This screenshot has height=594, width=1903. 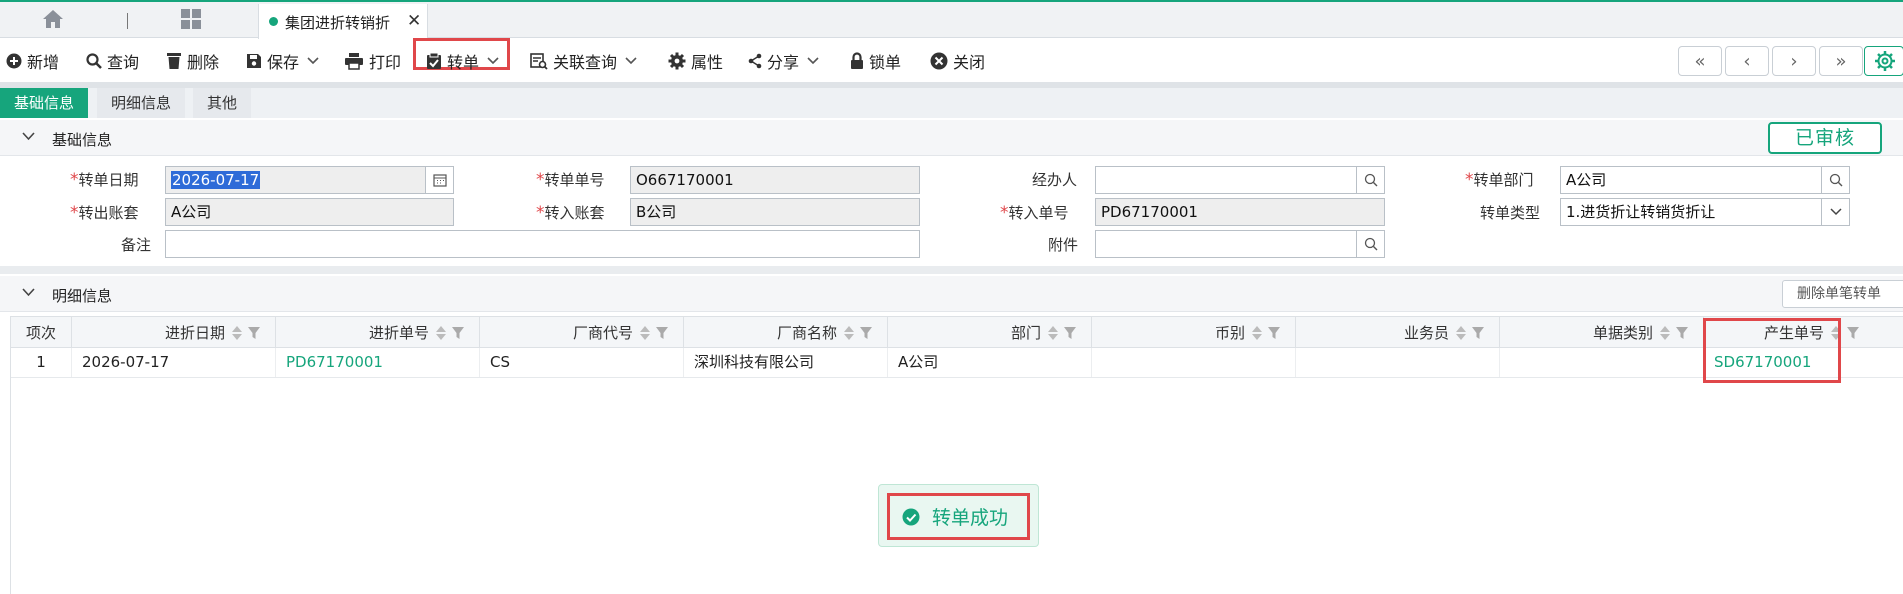 What do you see at coordinates (1240, 244) in the screenshot?
I see `attachment-field` at bounding box center [1240, 244].